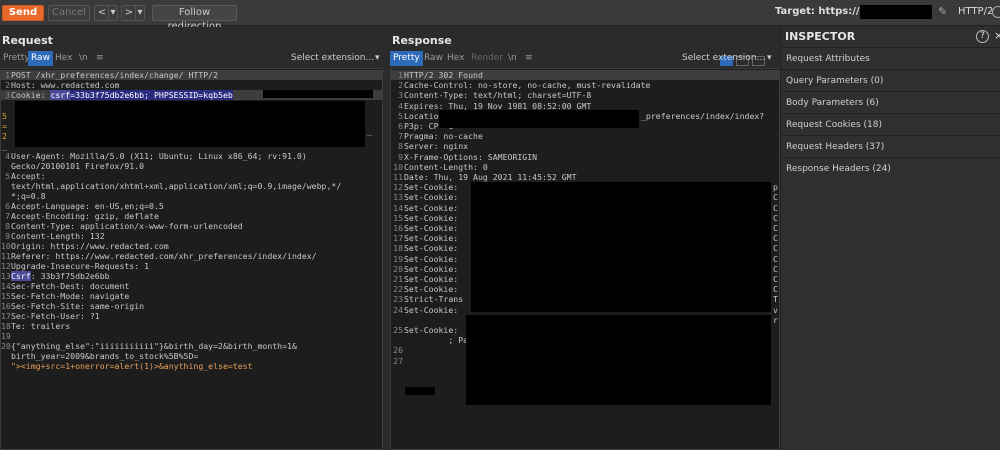  I want to click on line-text: Content-Length: 132, so click(58, 236).